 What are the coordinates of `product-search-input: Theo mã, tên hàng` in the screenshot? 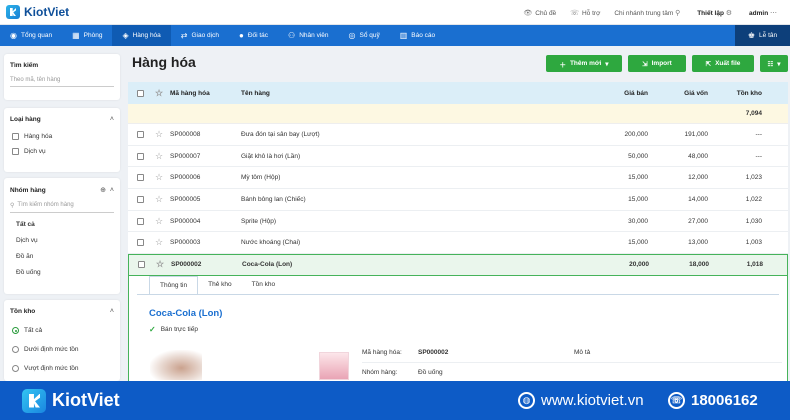 It's located at (62, 82).